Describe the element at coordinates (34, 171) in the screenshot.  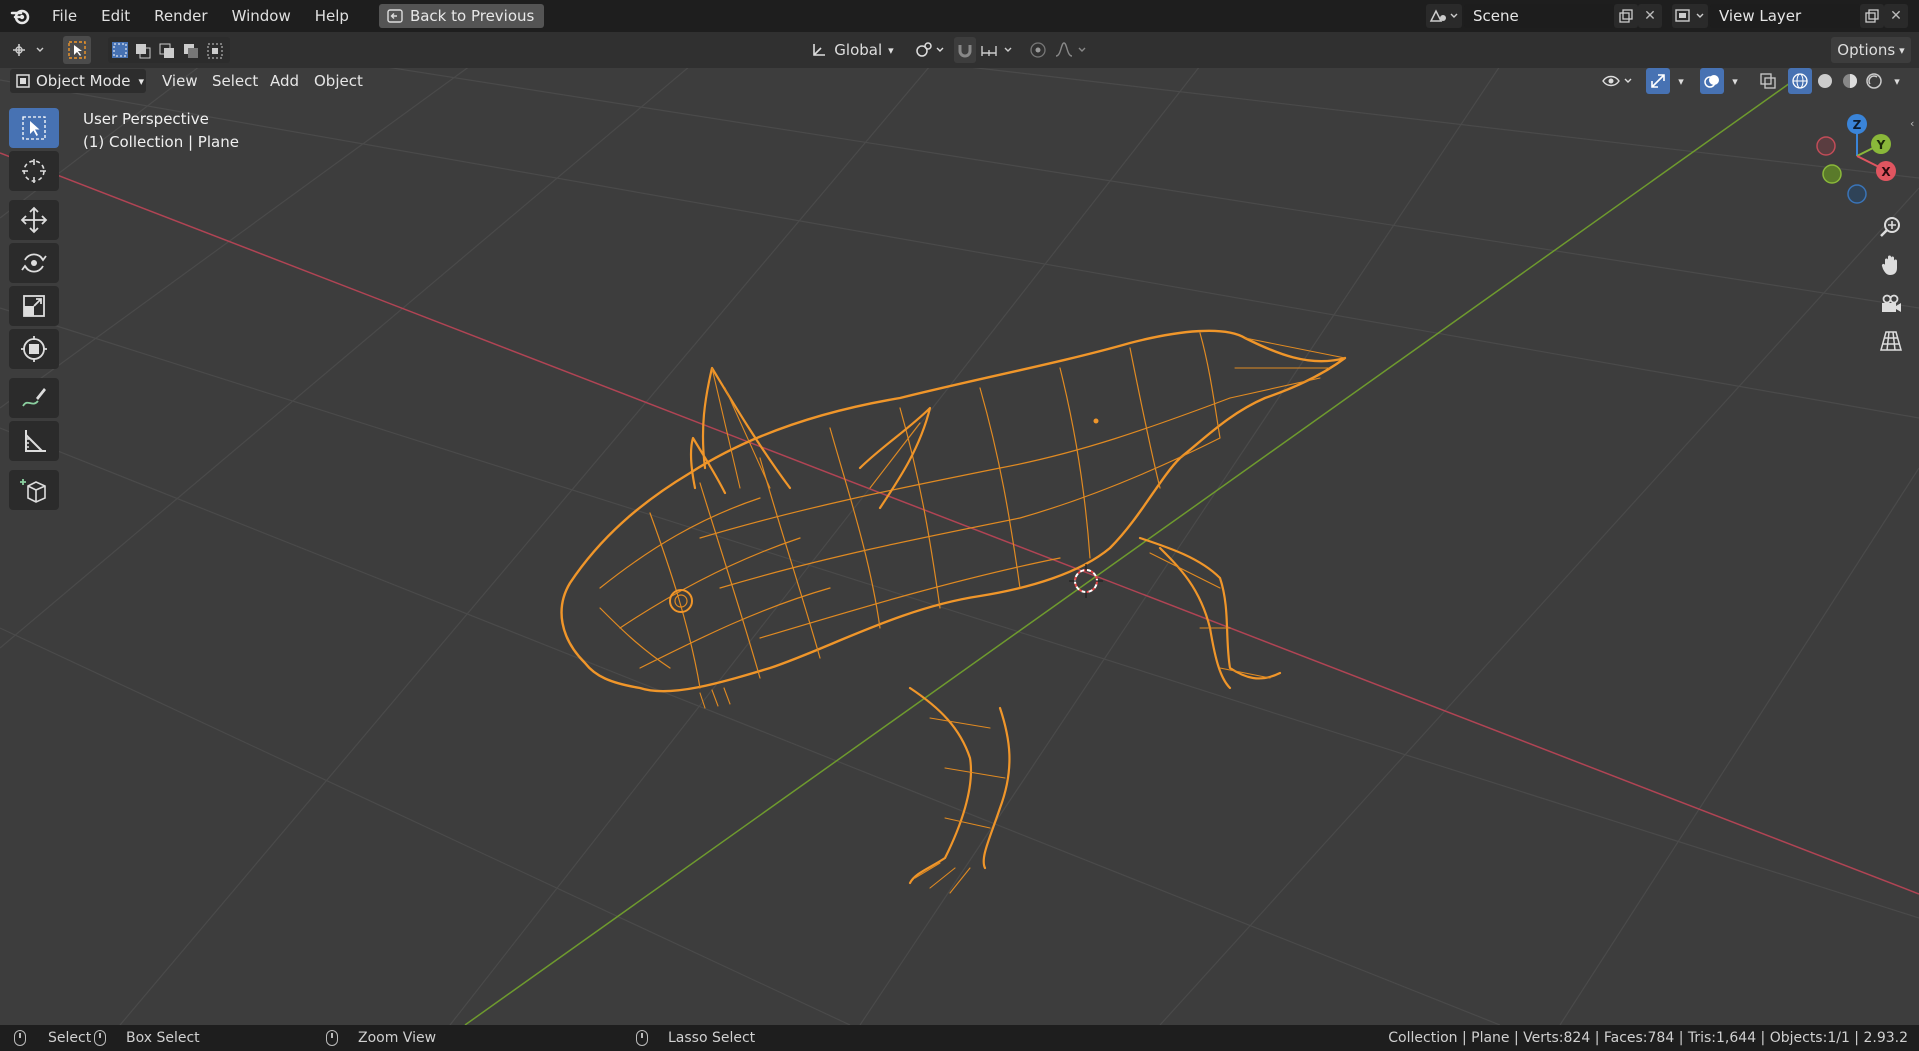
I see `tool-cursor` at that location.